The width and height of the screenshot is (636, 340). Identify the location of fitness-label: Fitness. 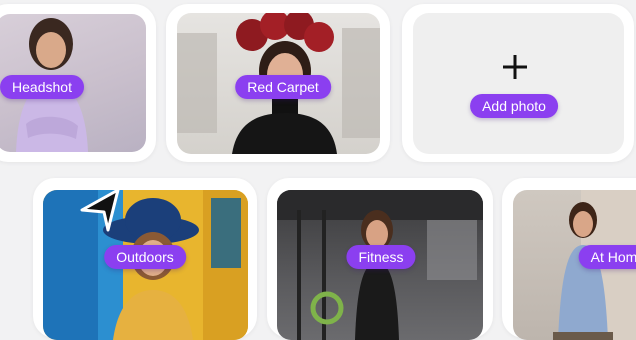
(381, 257).